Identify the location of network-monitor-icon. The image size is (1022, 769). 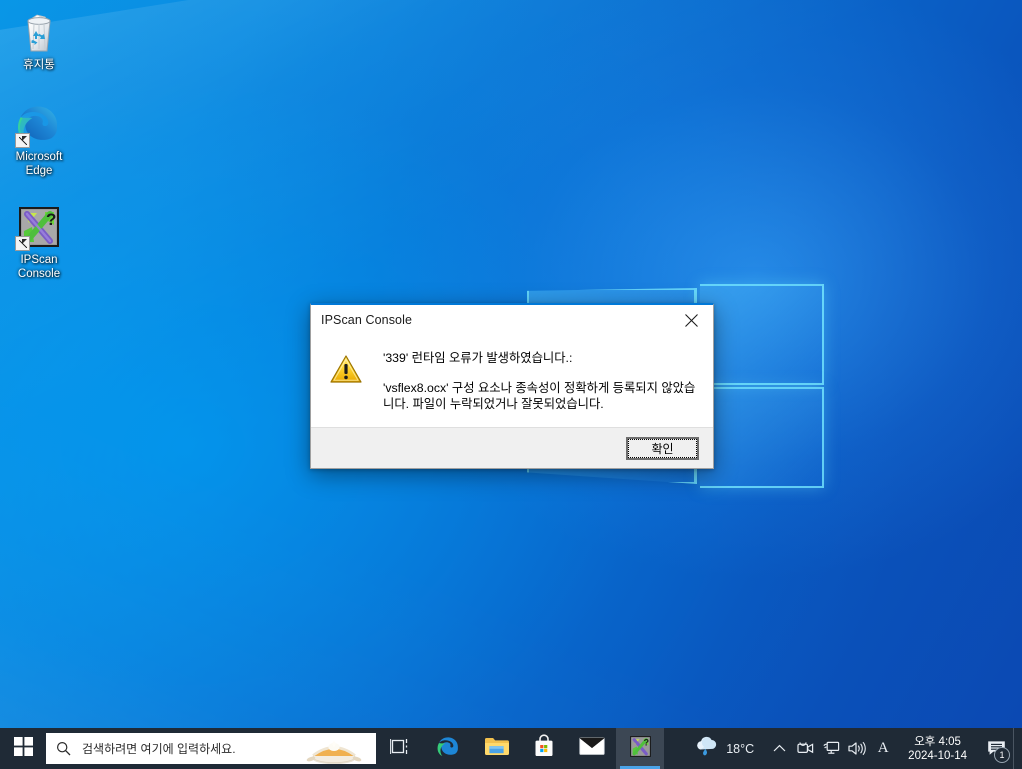
(831, 748).